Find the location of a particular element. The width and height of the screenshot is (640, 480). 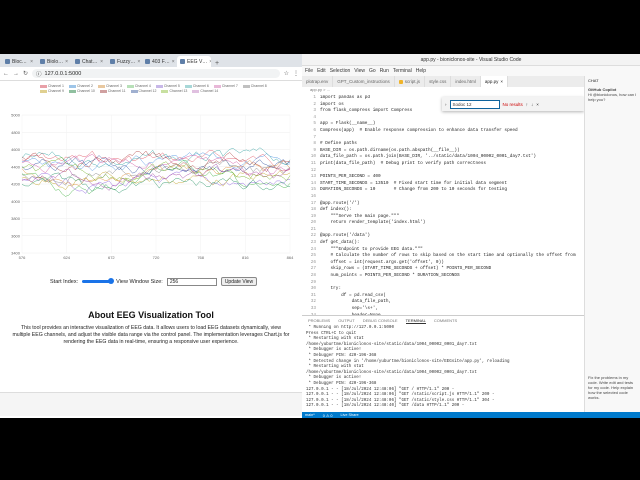

editor-tab: style.css is located at coordinates (438, 81).